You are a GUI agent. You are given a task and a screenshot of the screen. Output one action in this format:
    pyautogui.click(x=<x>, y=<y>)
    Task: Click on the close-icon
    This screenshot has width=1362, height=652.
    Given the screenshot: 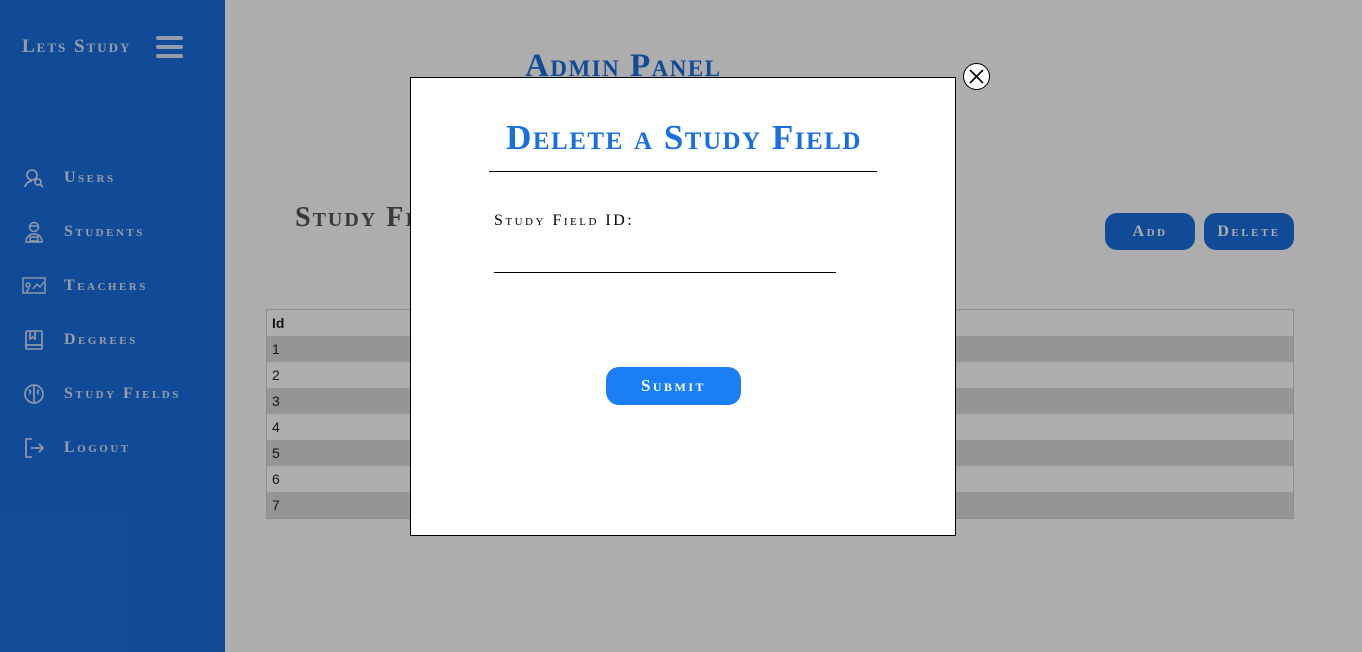 What is the action you would take?
    pyautogui.click(x=976, y=76)
    